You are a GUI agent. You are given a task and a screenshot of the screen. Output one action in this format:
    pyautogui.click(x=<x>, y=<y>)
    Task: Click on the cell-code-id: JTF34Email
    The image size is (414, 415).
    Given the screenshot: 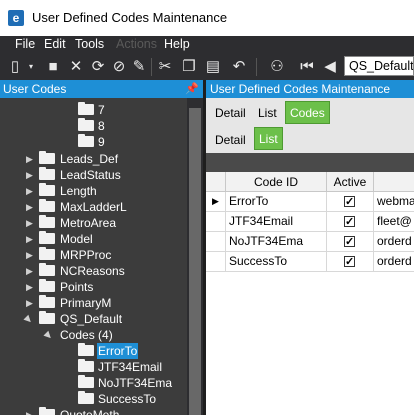 What is the action you would take?
    pyautogui.click(x=276, y=221)
    